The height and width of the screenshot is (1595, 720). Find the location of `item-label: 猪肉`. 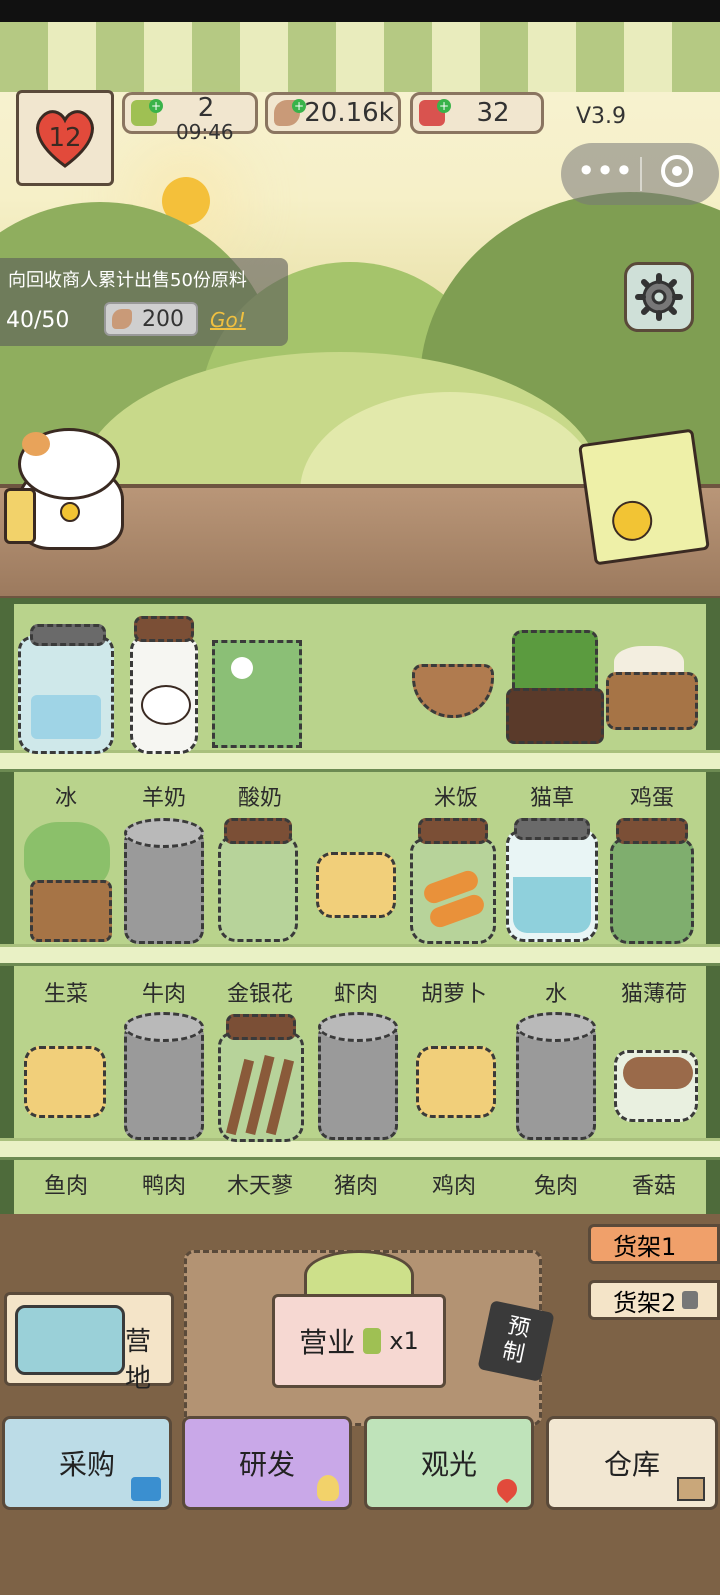

item-label: 猪肉 is located at coordinates (355, 1186).